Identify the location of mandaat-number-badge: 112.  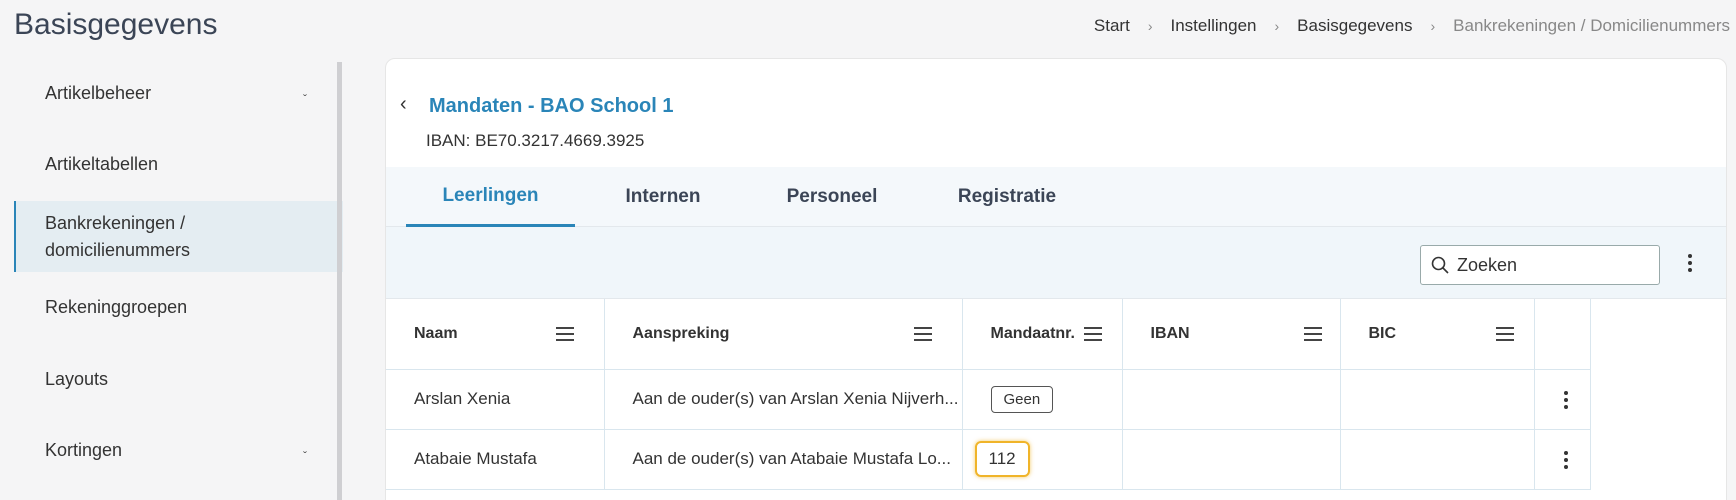
(1002, 459).